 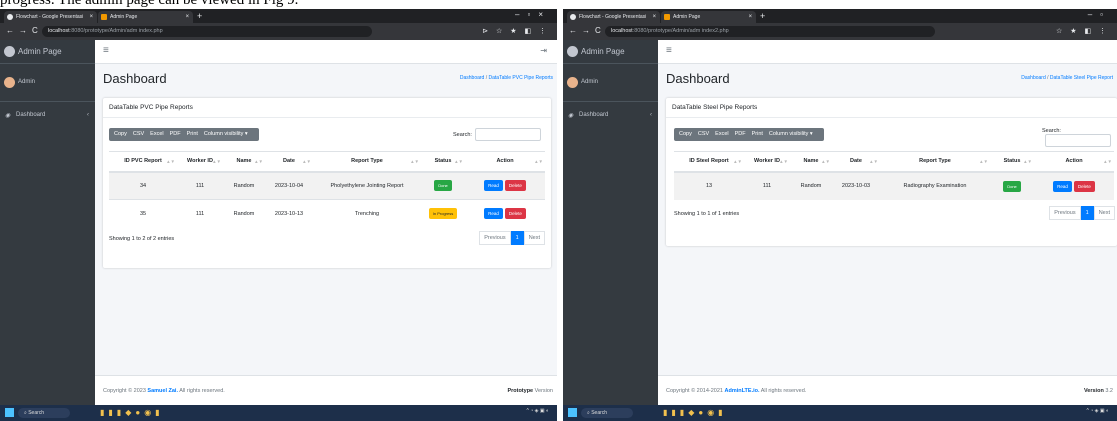 What do you see at coordinates (543, 50) in the screenshot?
I see `logout-icon: ⇥` at bounding box center [543, 50].